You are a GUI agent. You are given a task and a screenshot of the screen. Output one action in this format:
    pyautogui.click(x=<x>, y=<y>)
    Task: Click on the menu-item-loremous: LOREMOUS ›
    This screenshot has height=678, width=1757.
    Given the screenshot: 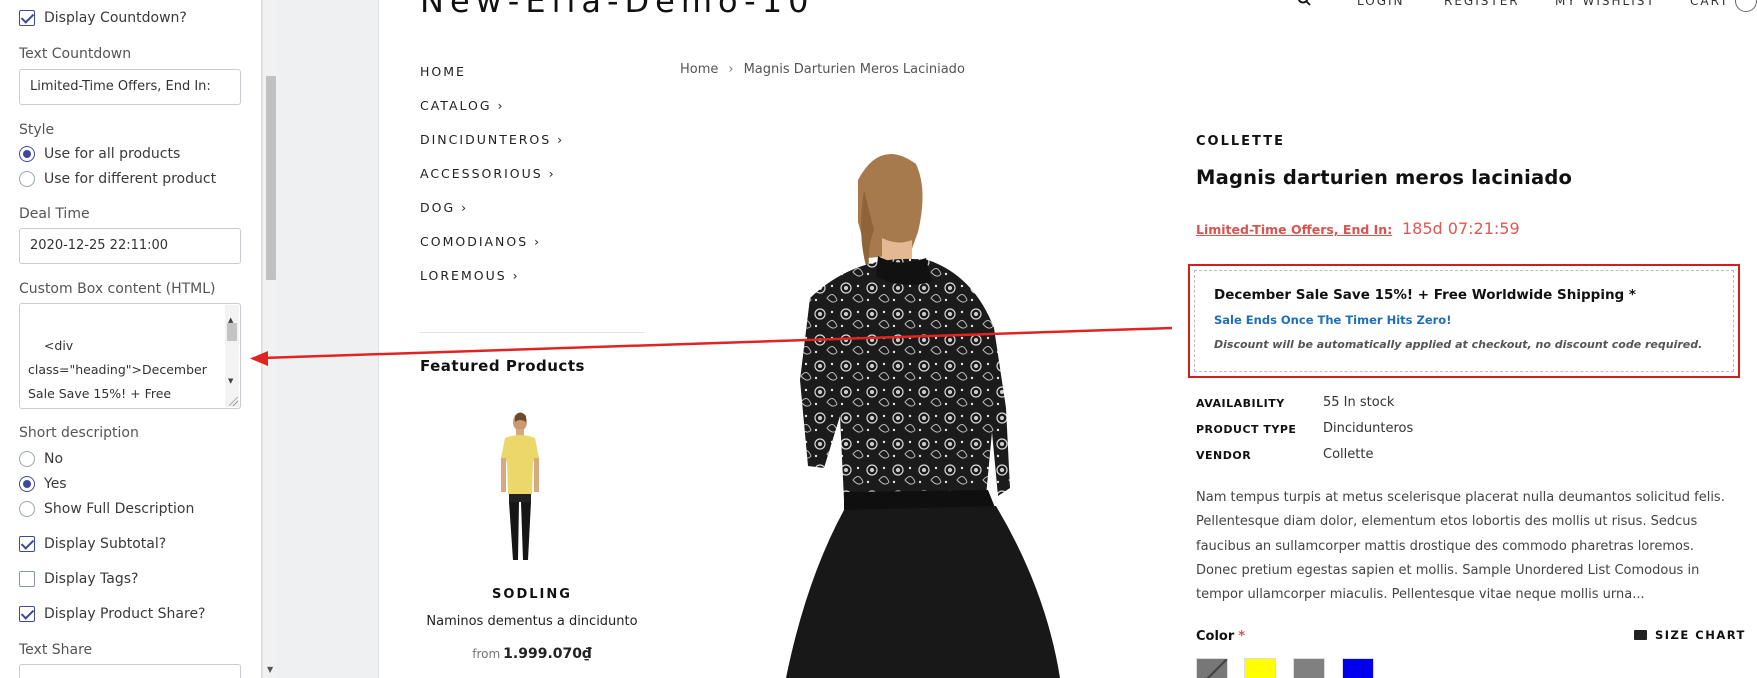 What is the action you would take?
    pyautogui.click(x=470, y=275)
    